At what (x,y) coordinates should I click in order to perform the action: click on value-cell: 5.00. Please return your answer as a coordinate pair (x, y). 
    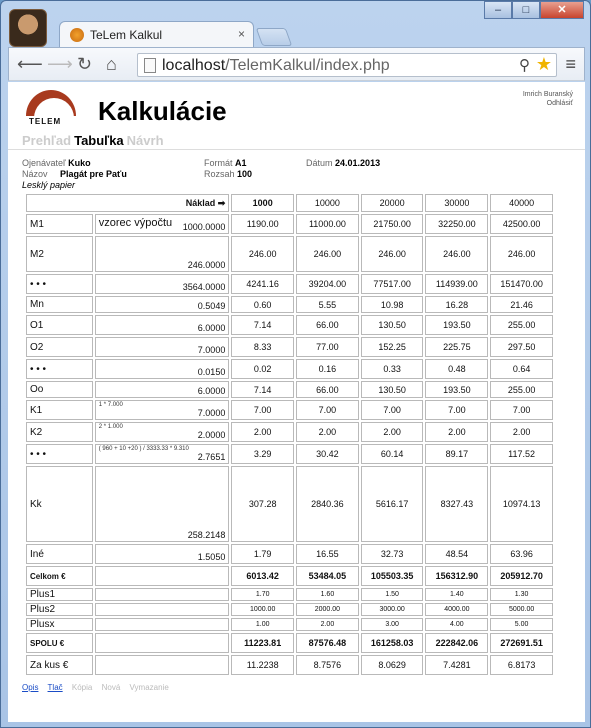
    Looking at the image, I should click on (521, 624).